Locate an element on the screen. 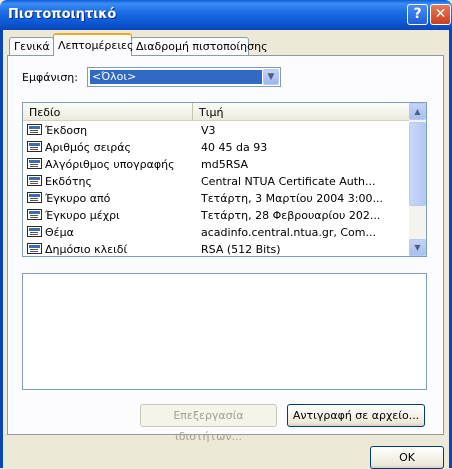 Image resolution: width=452 pixels, height=469 pixels. show-dropdown: <Όλοι> ▼ is located at coordinates (184, 77).